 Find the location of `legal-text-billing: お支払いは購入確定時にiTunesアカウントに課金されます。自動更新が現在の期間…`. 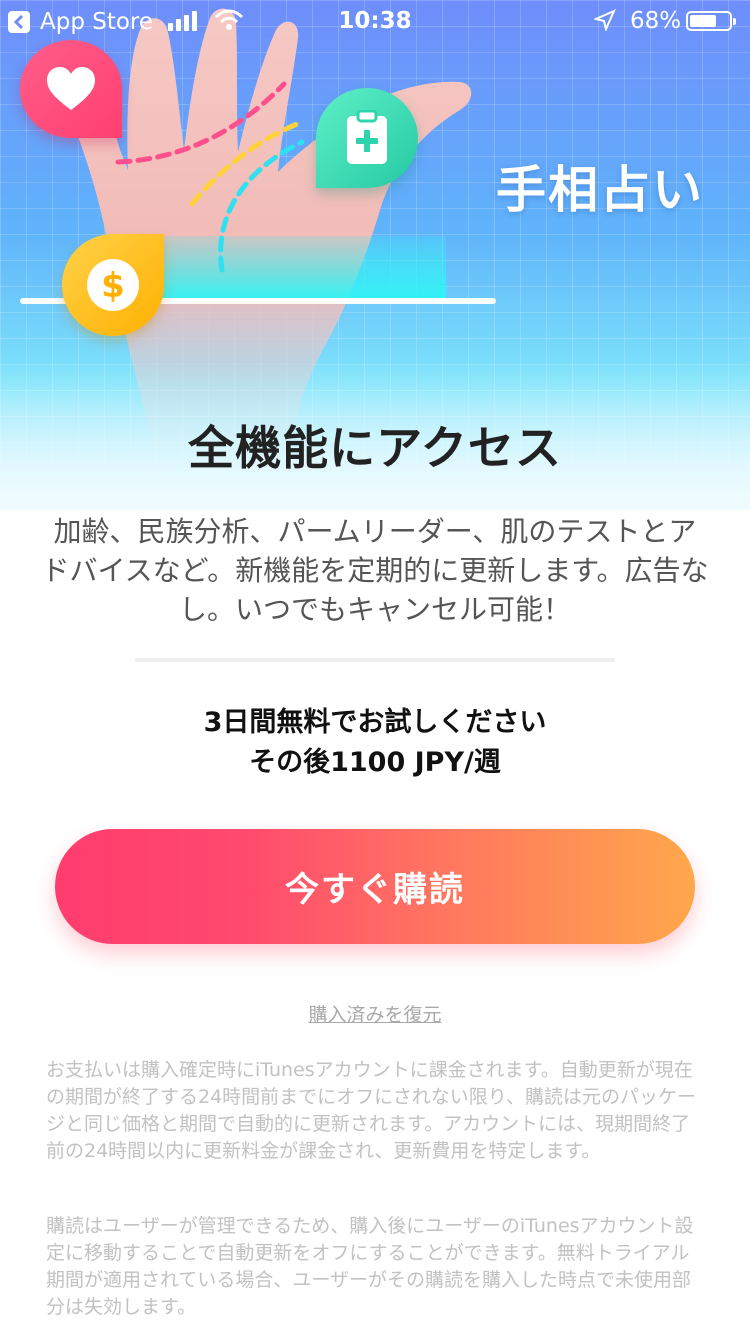

legal-text-billing: お支払いは購入確定時にiTunesアカウントに課金されます。自動更新が現在の期間… is located at coordinates (371, 1110).